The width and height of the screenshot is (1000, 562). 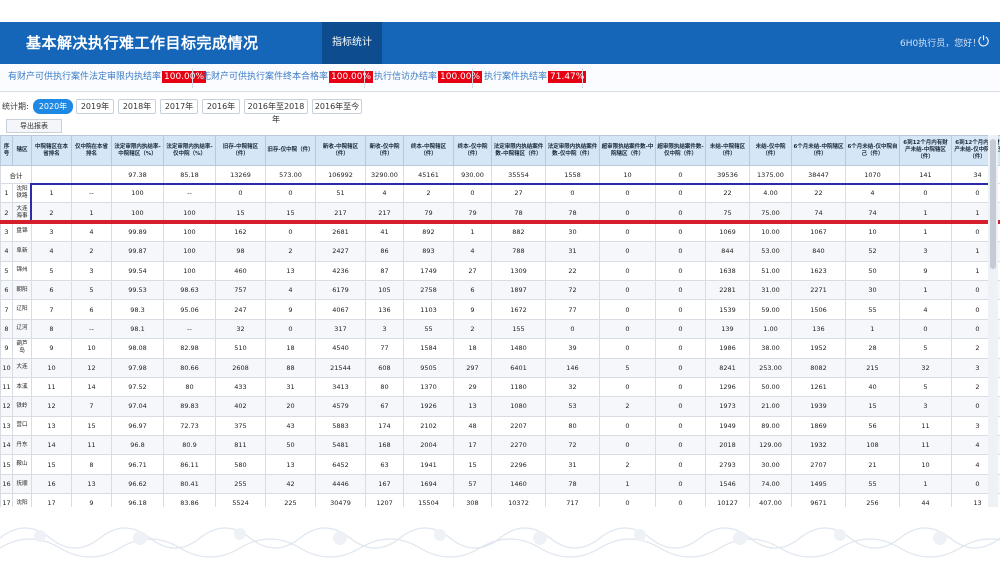 I want to click on table-row: 1 沈阳铁路 1 -- 100 -- 0 0 51 4 2 0 27 0 0 0 22 4.00 22 4 0 0, so click(x=500, y=193).